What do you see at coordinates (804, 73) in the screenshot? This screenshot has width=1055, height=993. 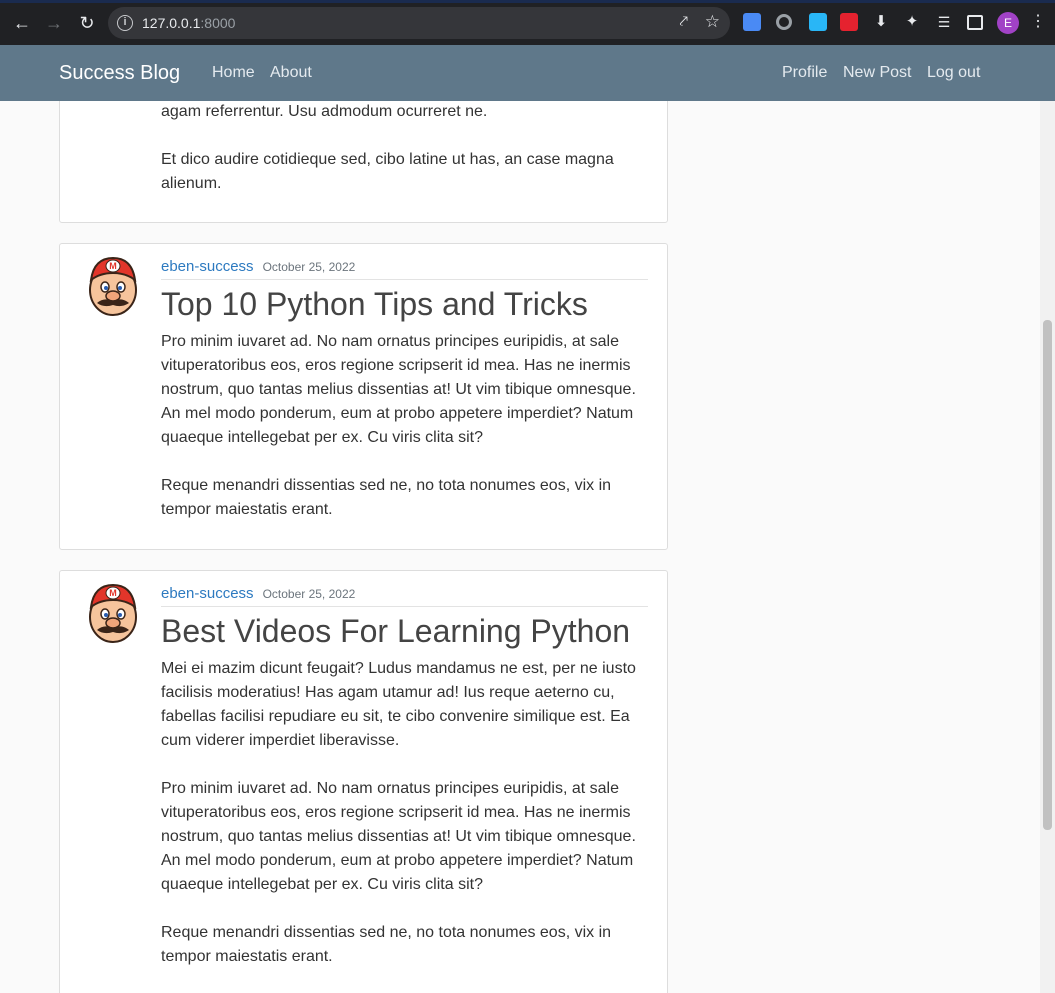 I see `nav-link-profile: Profile` at bounding box center [804, 73].